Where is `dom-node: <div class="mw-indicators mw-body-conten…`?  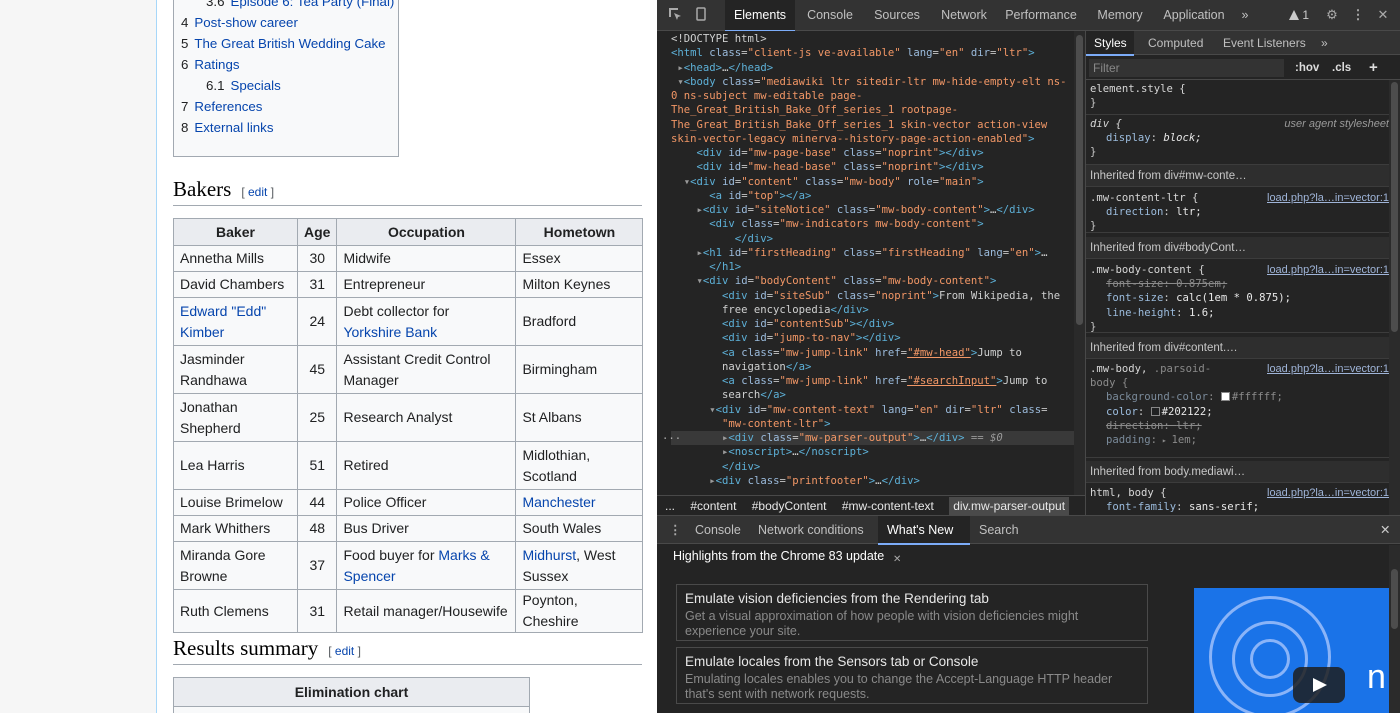
dom-node: <div class="mw-indicators mw-body-conten… is located at coordinates (878, 224).